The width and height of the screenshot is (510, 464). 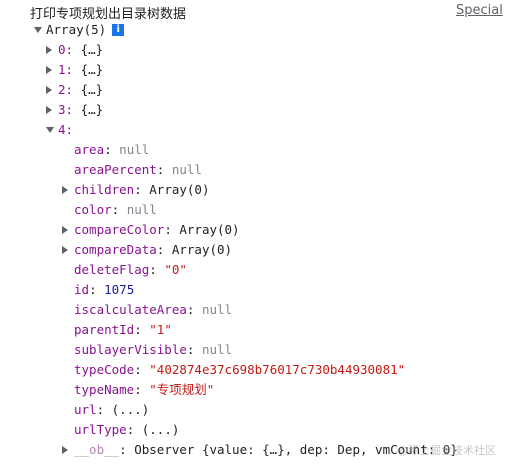 I want to click on info-icon: i, so click(x=118, y=29).